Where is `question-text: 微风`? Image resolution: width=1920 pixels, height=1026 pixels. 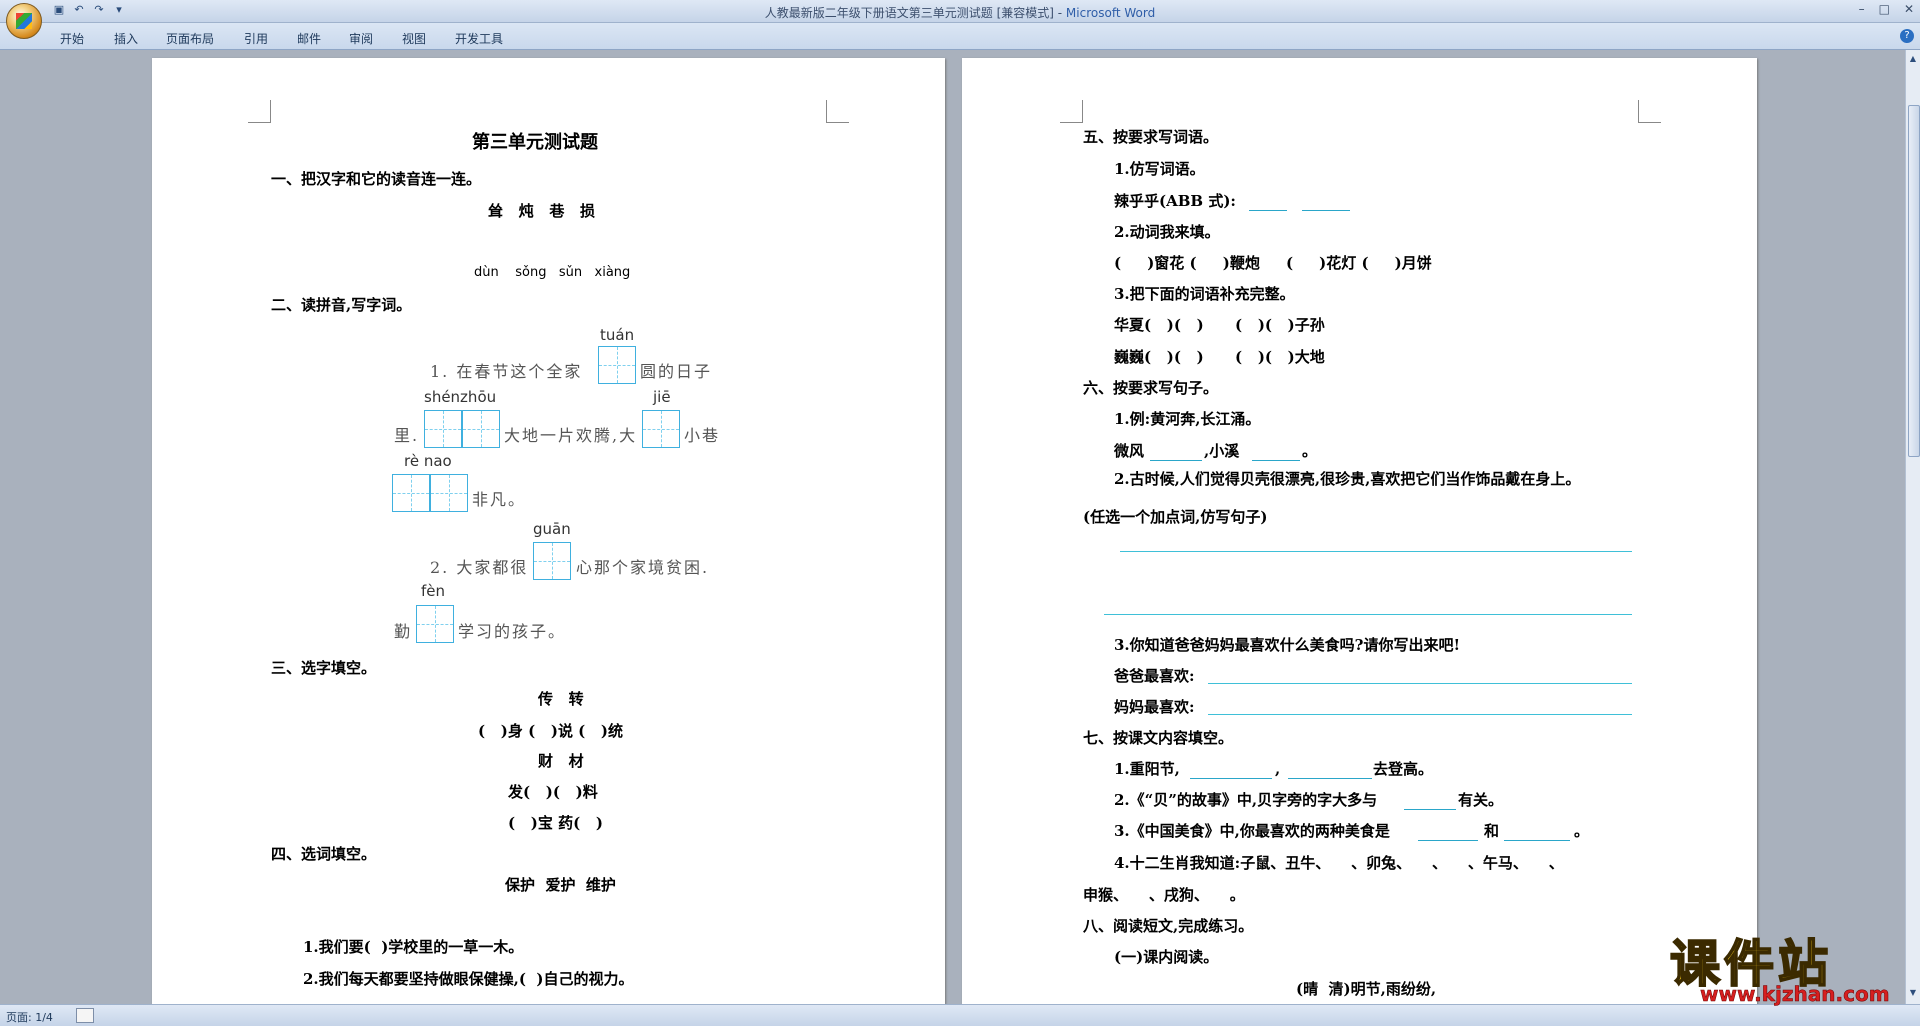
question-text: 微风 is located at coordinates (1129, 451).